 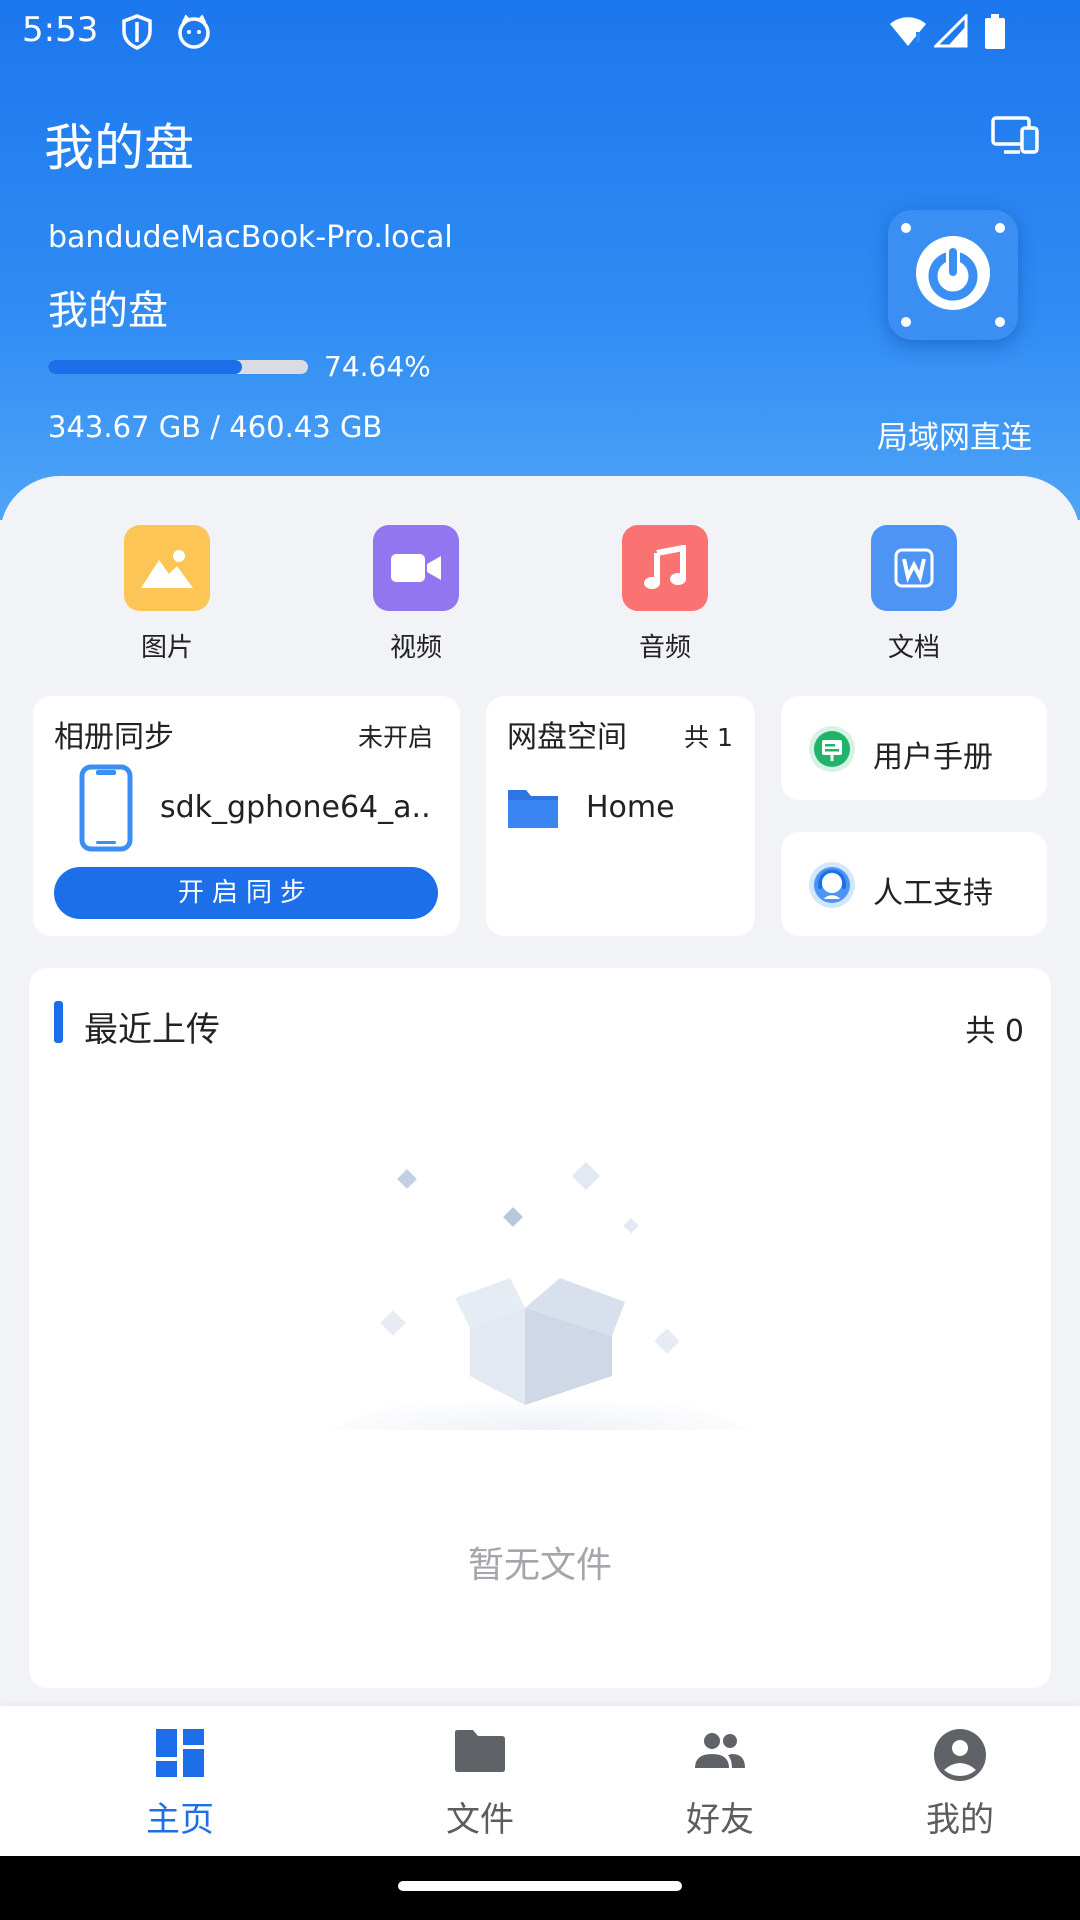 I want to click on phone-icon, so click(x=106, y=810).